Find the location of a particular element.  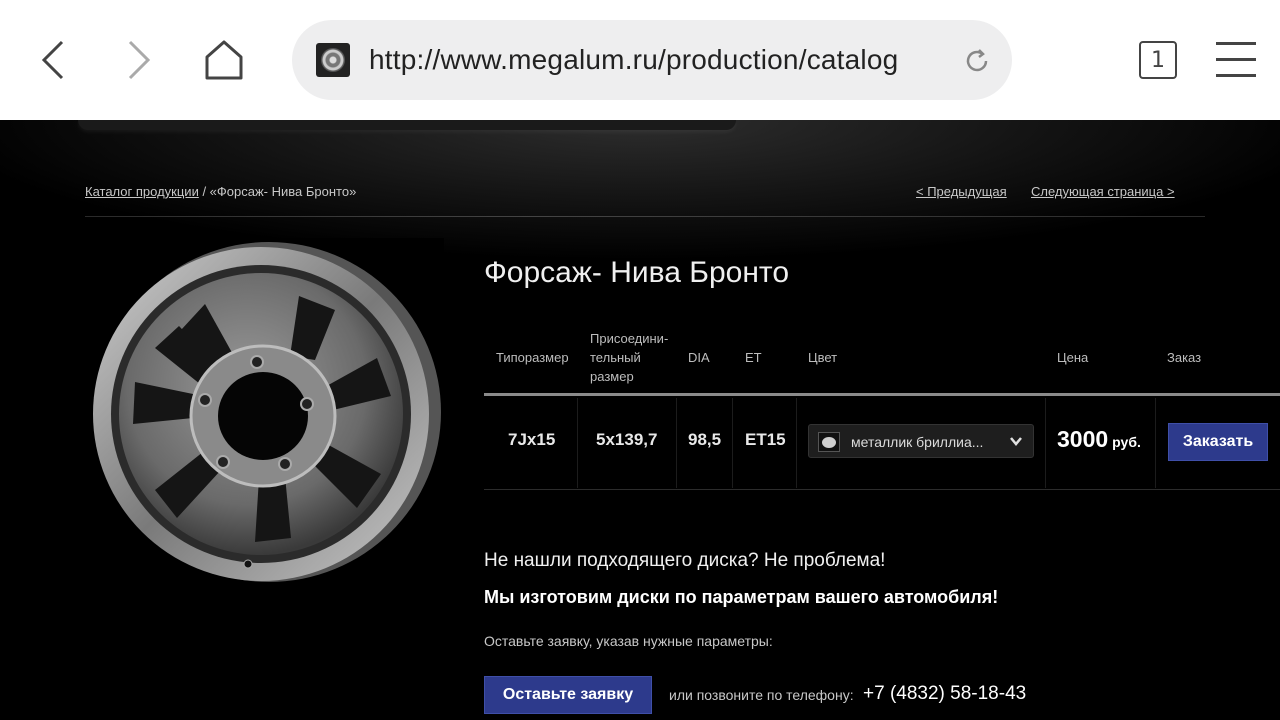

cell-pcd: 5x139,7 is located at coordinates (627, 439).